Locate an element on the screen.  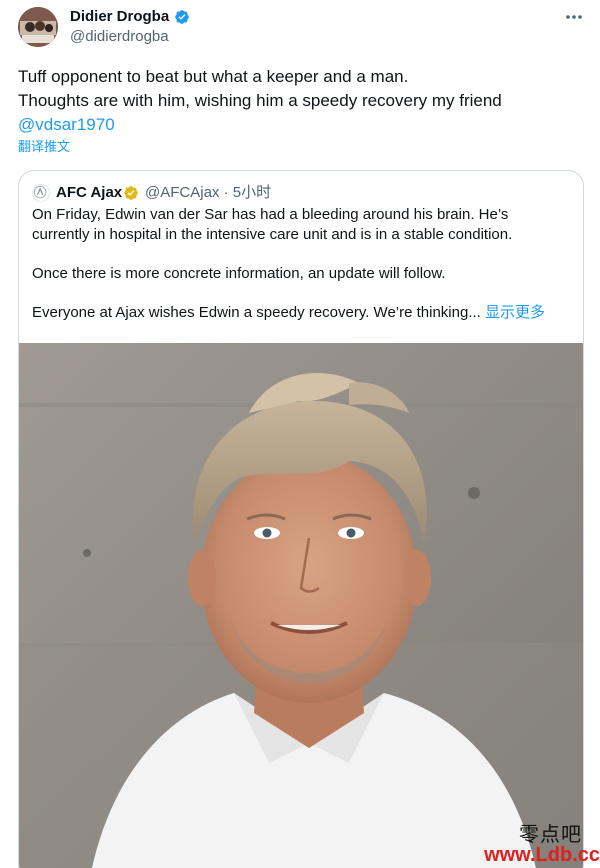
show-more-link: 显示更多 is located at coordinates (515, 312).